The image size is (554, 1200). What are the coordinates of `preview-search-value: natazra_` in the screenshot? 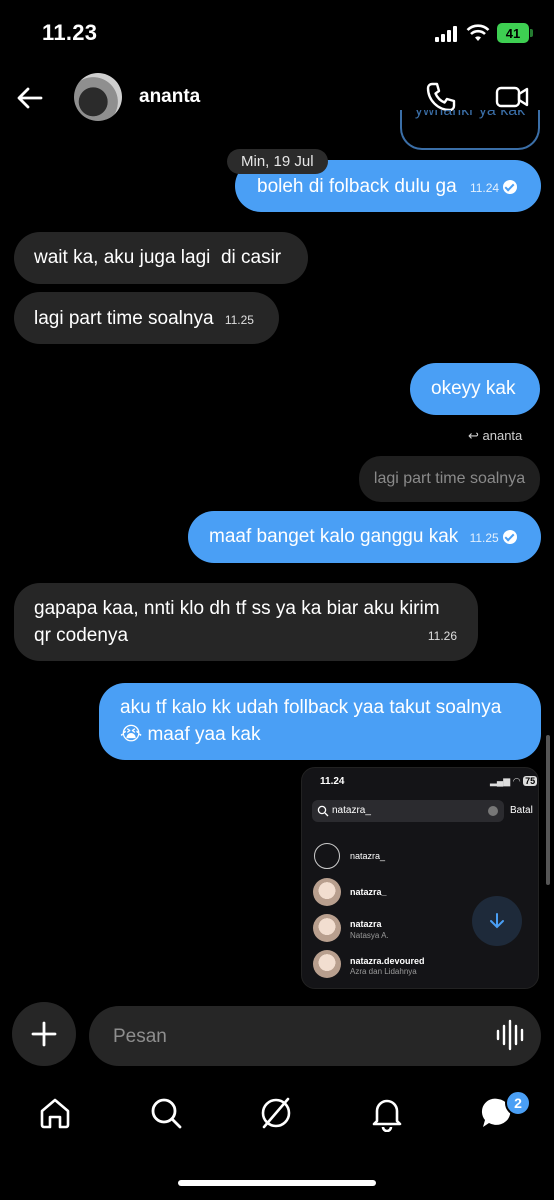 It's located at (351, 810).